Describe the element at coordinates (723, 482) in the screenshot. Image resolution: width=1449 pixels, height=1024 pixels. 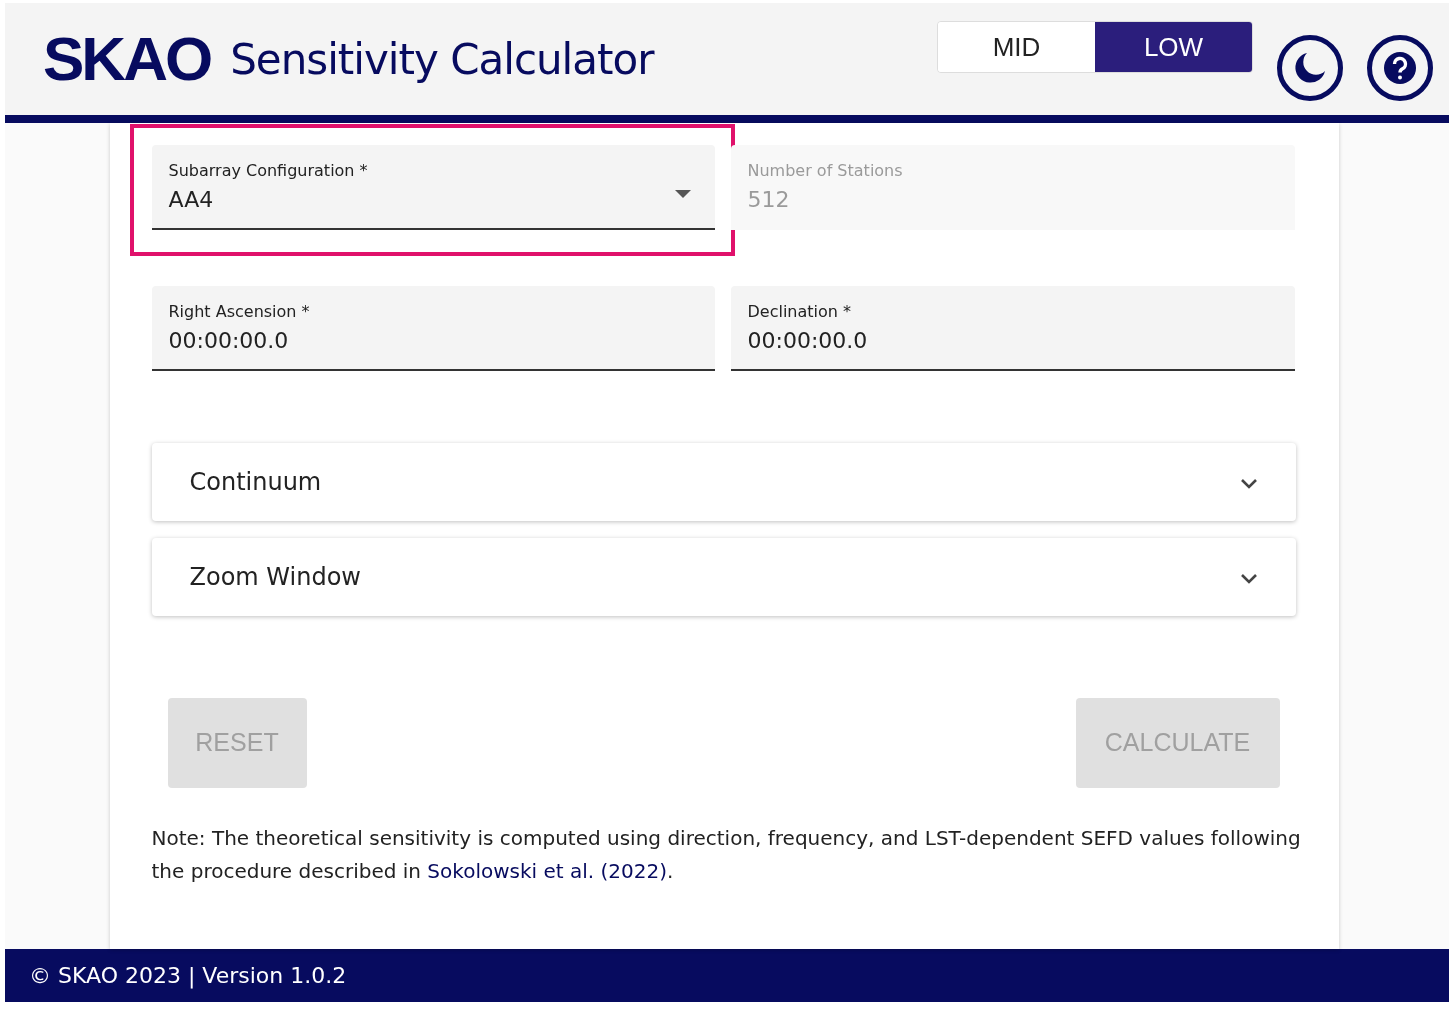
I see `accordion-header: Continuum` at that location.